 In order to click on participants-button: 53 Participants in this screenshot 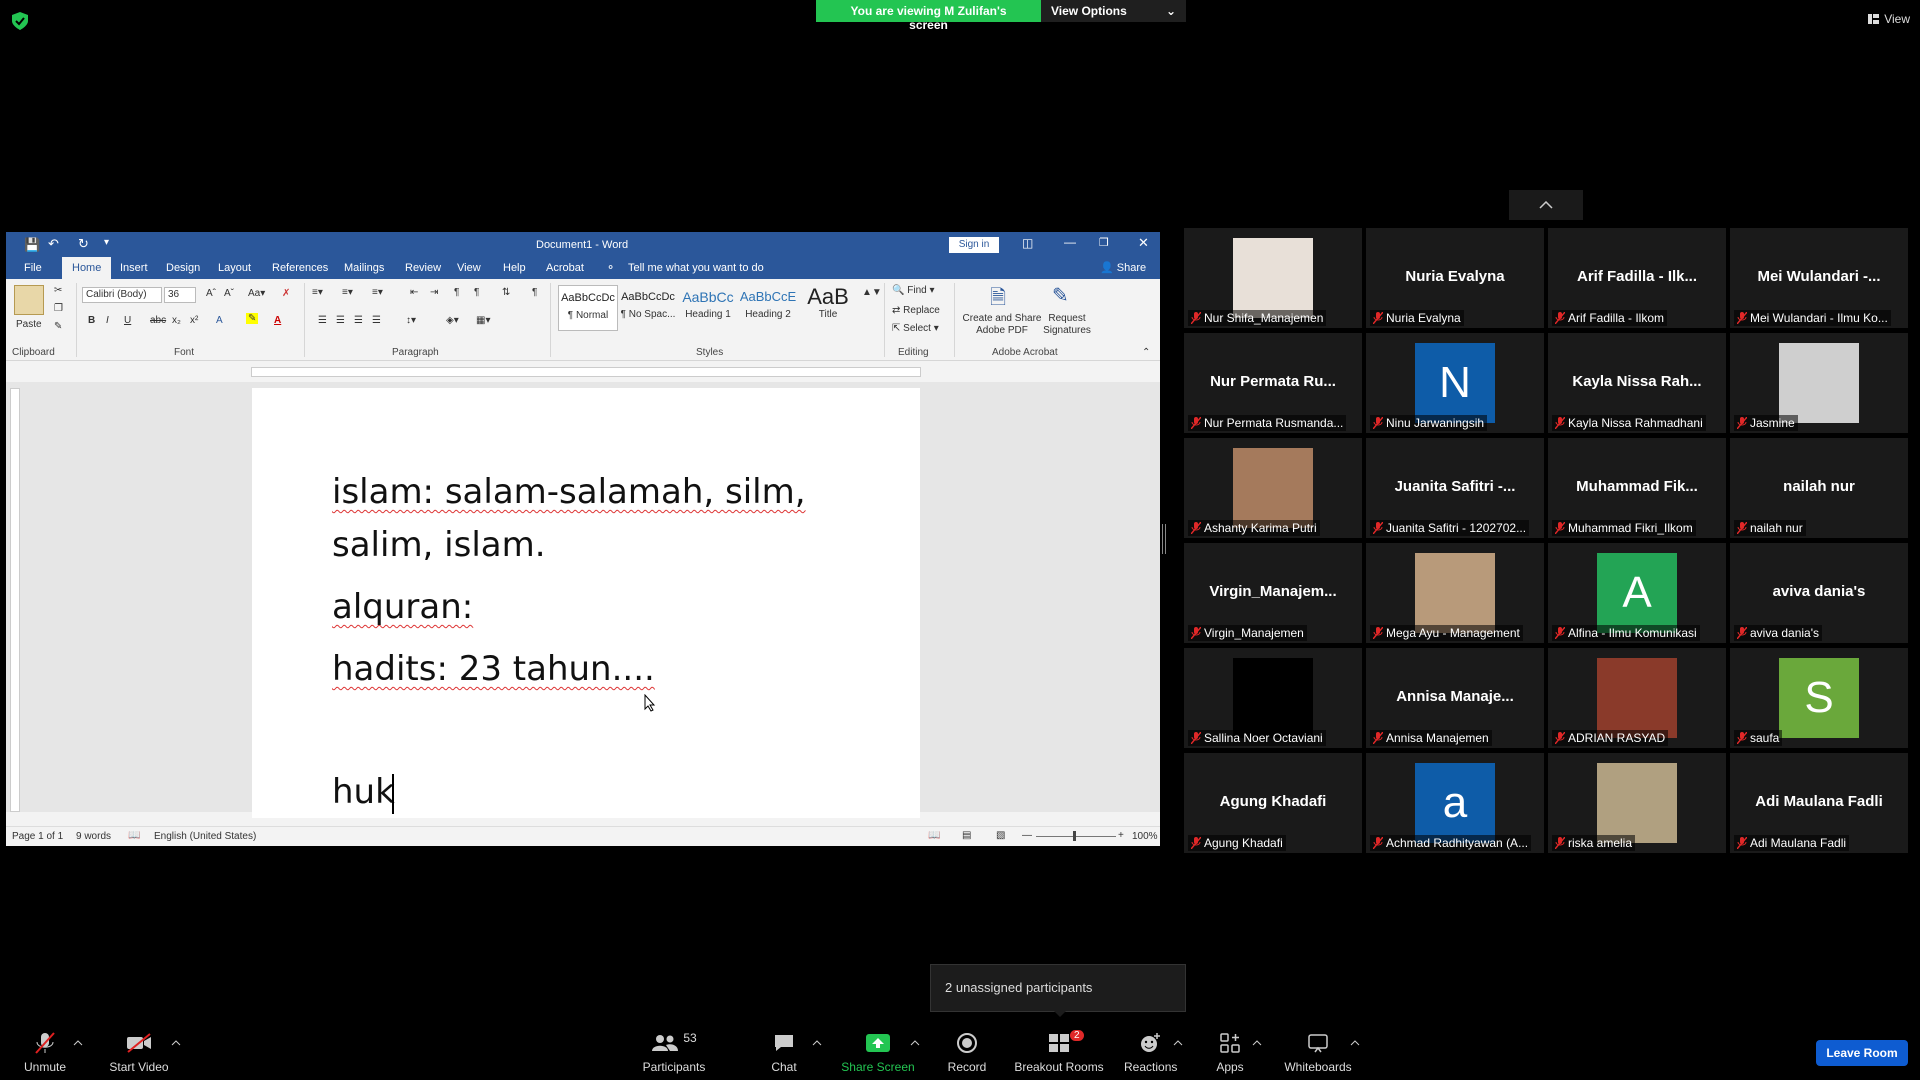, I will do `click(674, 1054)`.